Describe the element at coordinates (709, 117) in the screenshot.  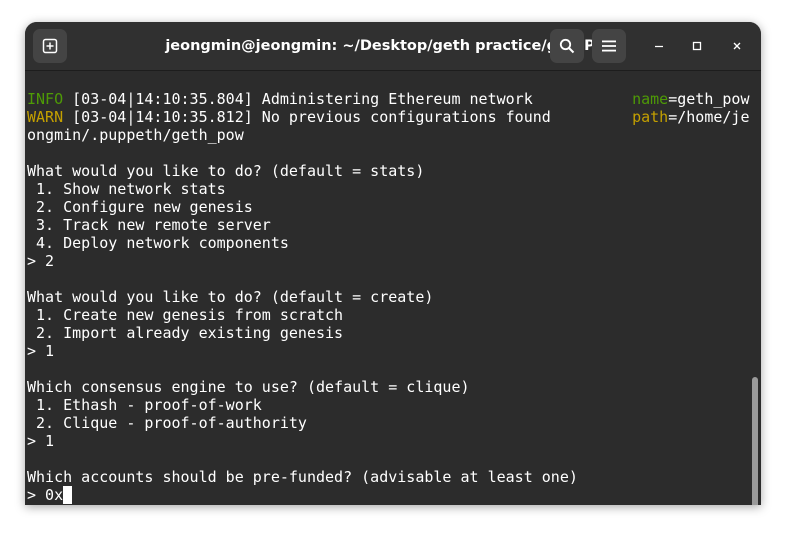
I see `log-value: =/home/je` at that location.